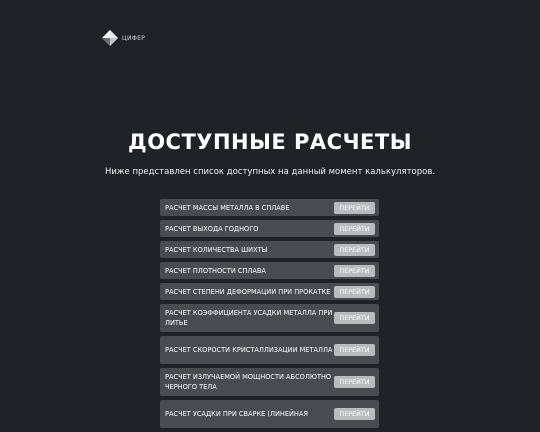  What do you see at coordinates (216, 249) in the screenshot?
I see `calculator-label: РАСЧЕТ КОЛИЧЕСТВА ШИХТЫ` at bounding box center [216, 249].